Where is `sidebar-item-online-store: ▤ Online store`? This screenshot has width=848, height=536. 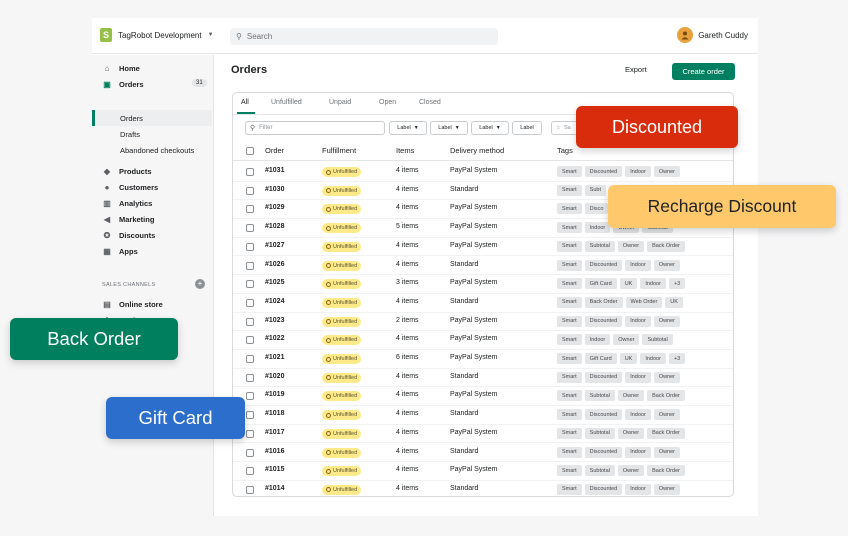 sidebar-item-online-store: ▤ Online store is located at coordinates (132, 304).